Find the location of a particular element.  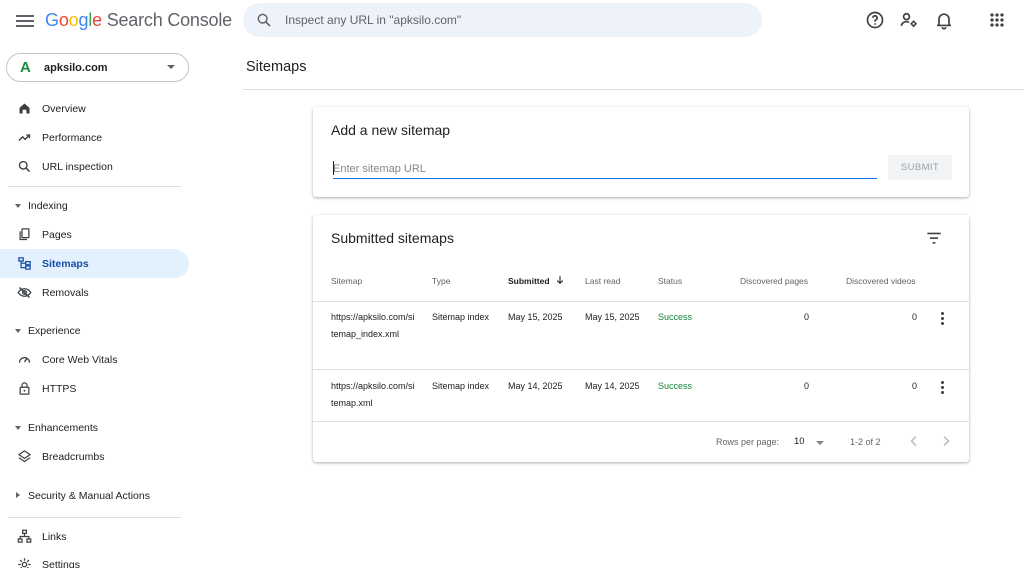

sidebar-section-indexing: Indexing is located at coordinates (94, 206).